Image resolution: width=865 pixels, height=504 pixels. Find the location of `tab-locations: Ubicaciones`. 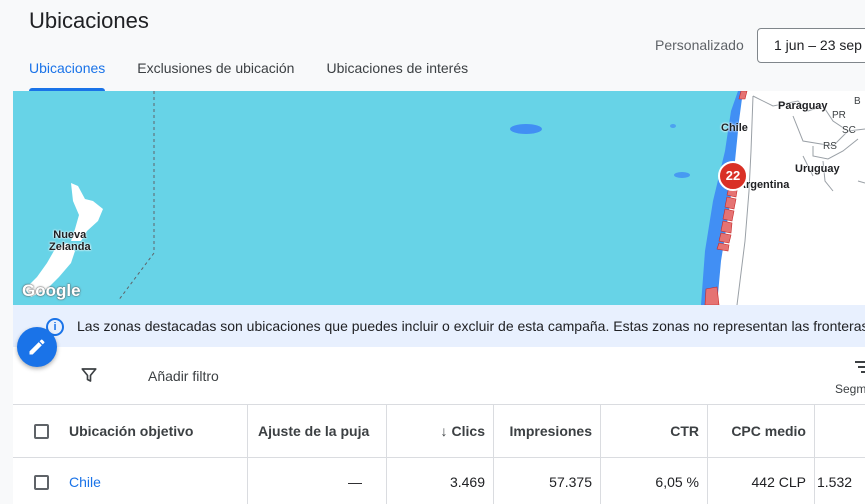

tab-locations: Ubicaciones is located at coordinates (67, 69).